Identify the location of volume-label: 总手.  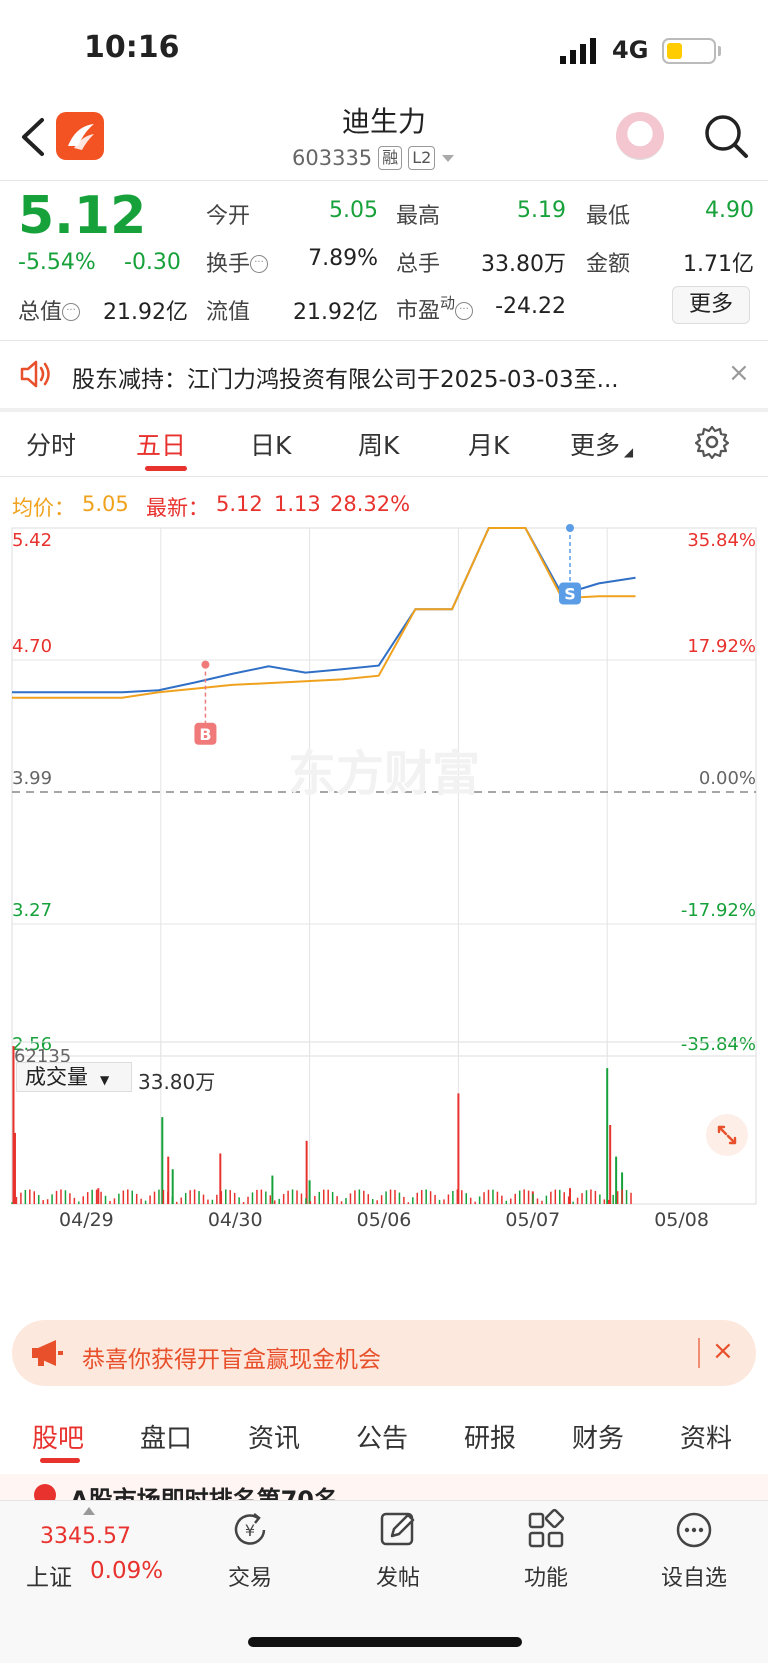
(418, 264).